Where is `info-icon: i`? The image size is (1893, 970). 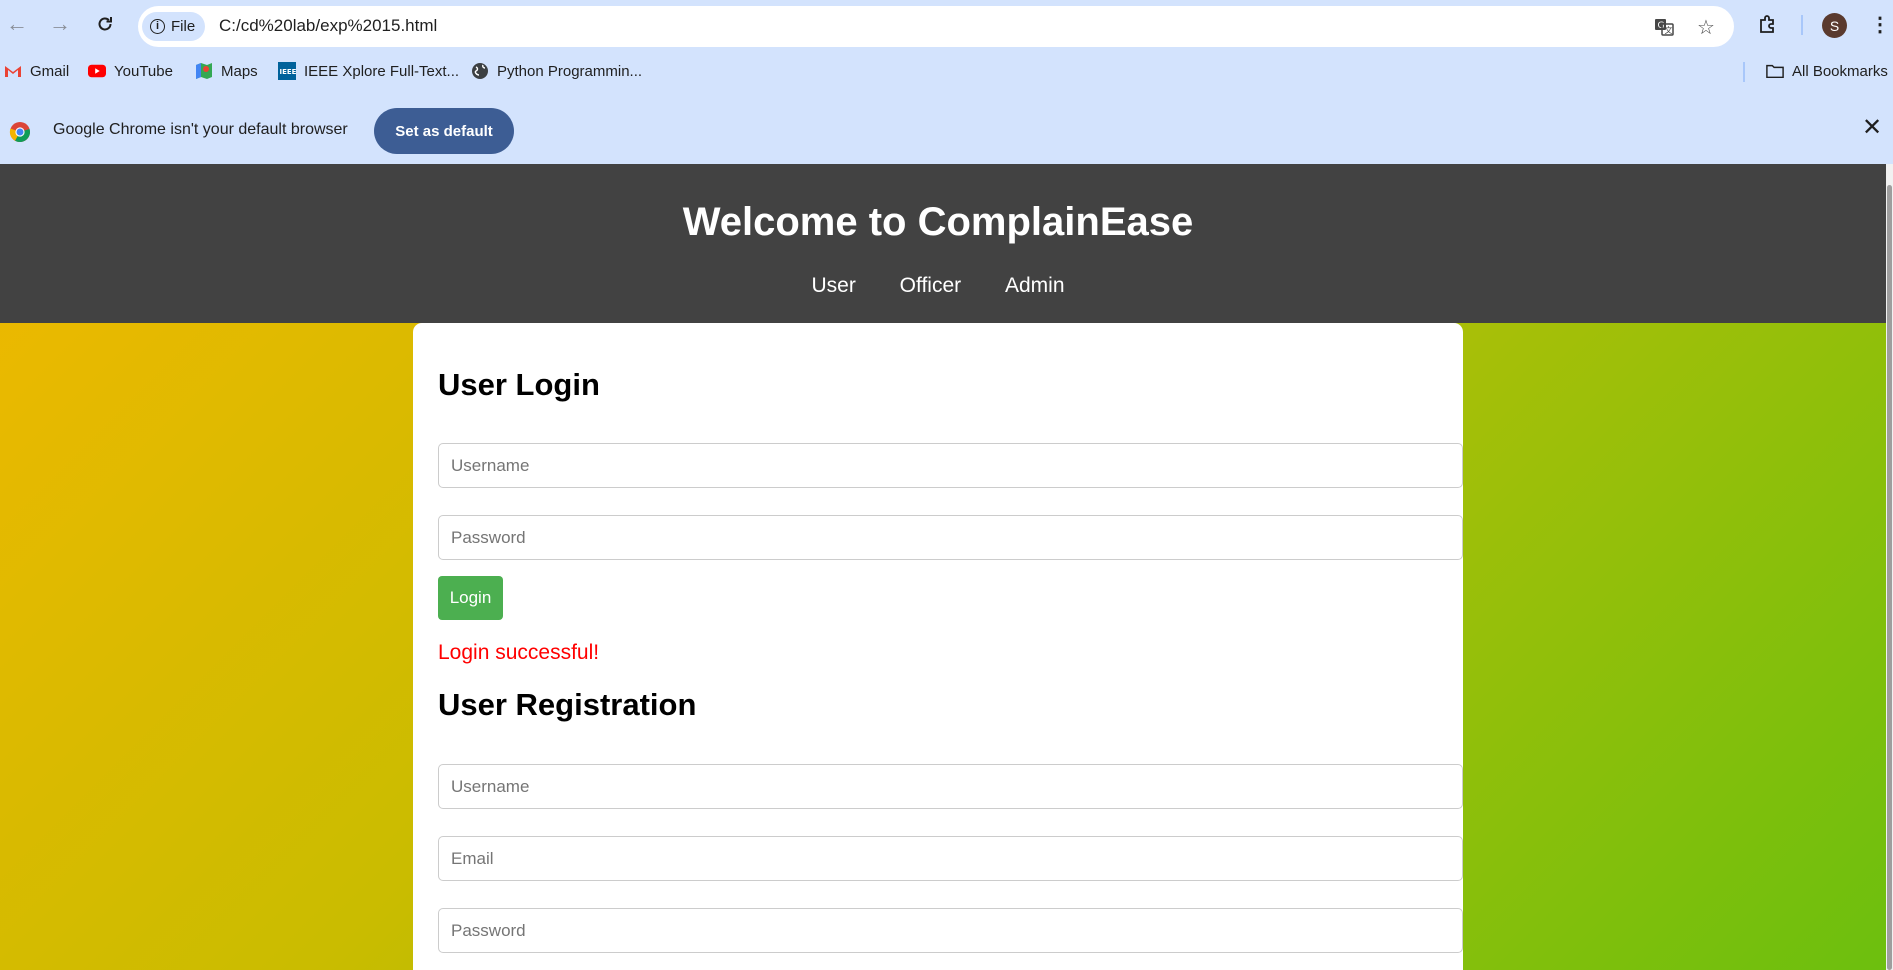
info-icon: i is located at coordinates (157, 26).